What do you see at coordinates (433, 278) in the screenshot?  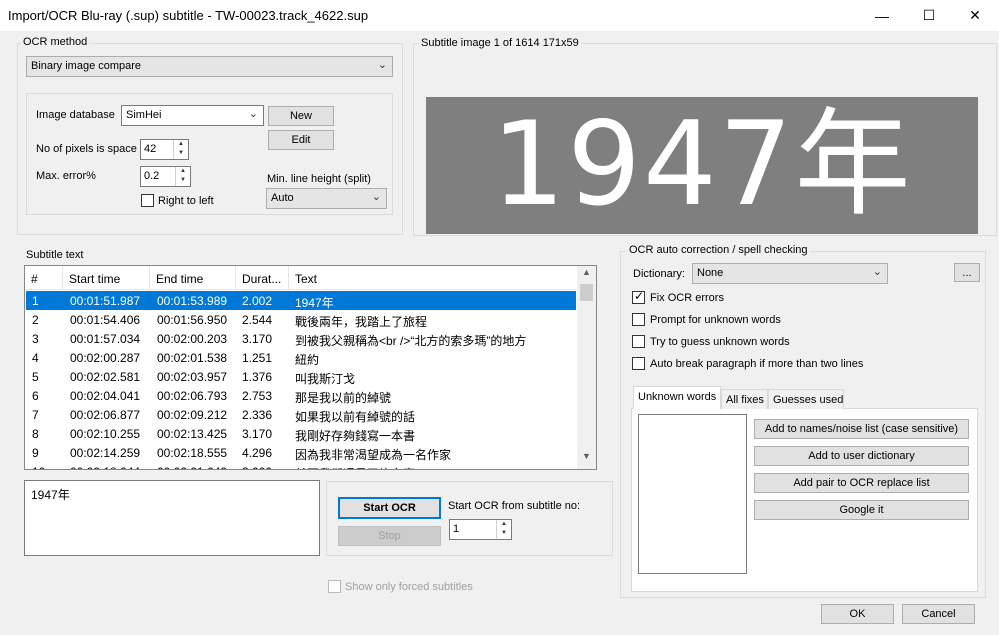 I see `column-header-text: Text` at bounding box center [433, 278].